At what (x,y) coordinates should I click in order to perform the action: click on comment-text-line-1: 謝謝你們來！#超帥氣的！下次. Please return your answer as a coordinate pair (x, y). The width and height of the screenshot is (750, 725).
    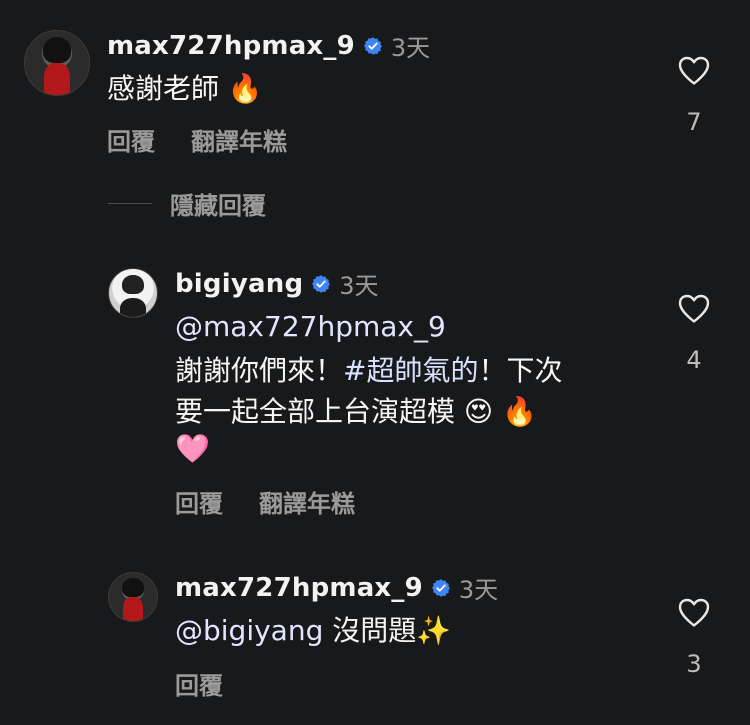
    Looking at the image, I should click on (369, 370).